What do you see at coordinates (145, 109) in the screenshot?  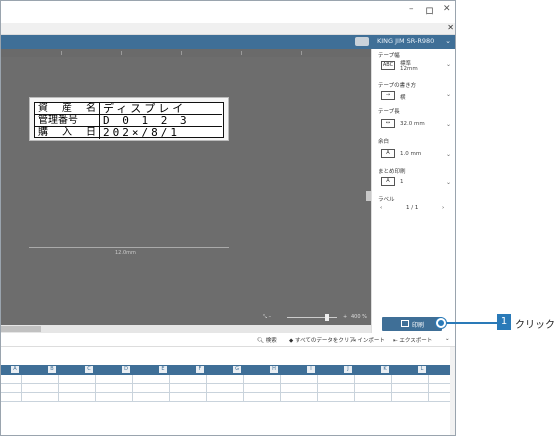 I see `label-value: ディスプレイ` at bounding box center [145, 109].